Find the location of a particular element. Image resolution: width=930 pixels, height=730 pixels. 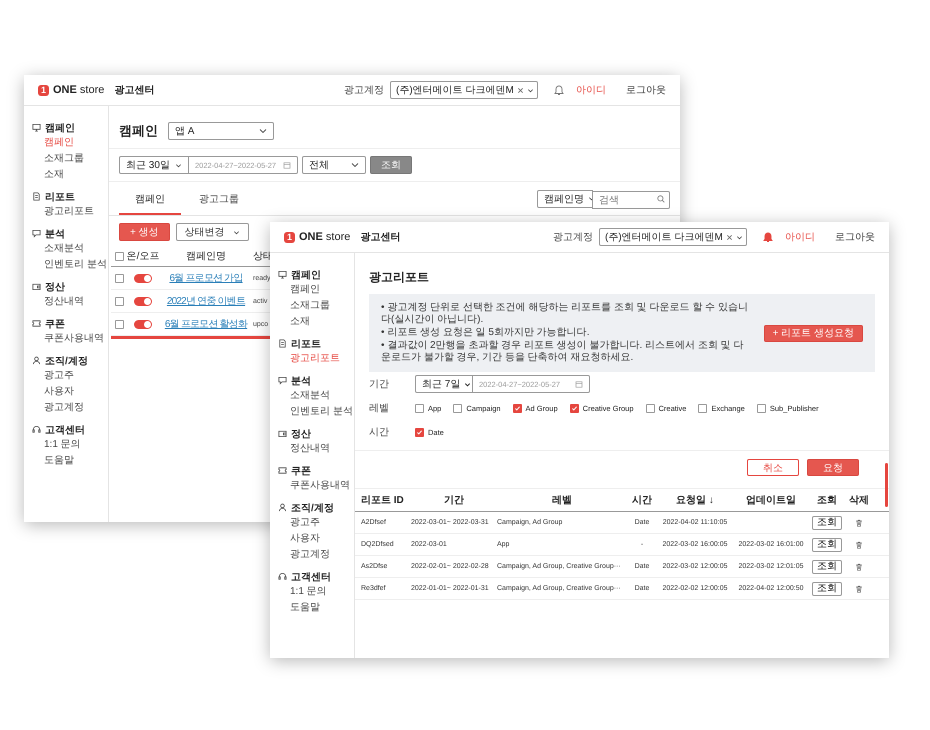

search-field: 검색 is located at coordinates (631, 200).